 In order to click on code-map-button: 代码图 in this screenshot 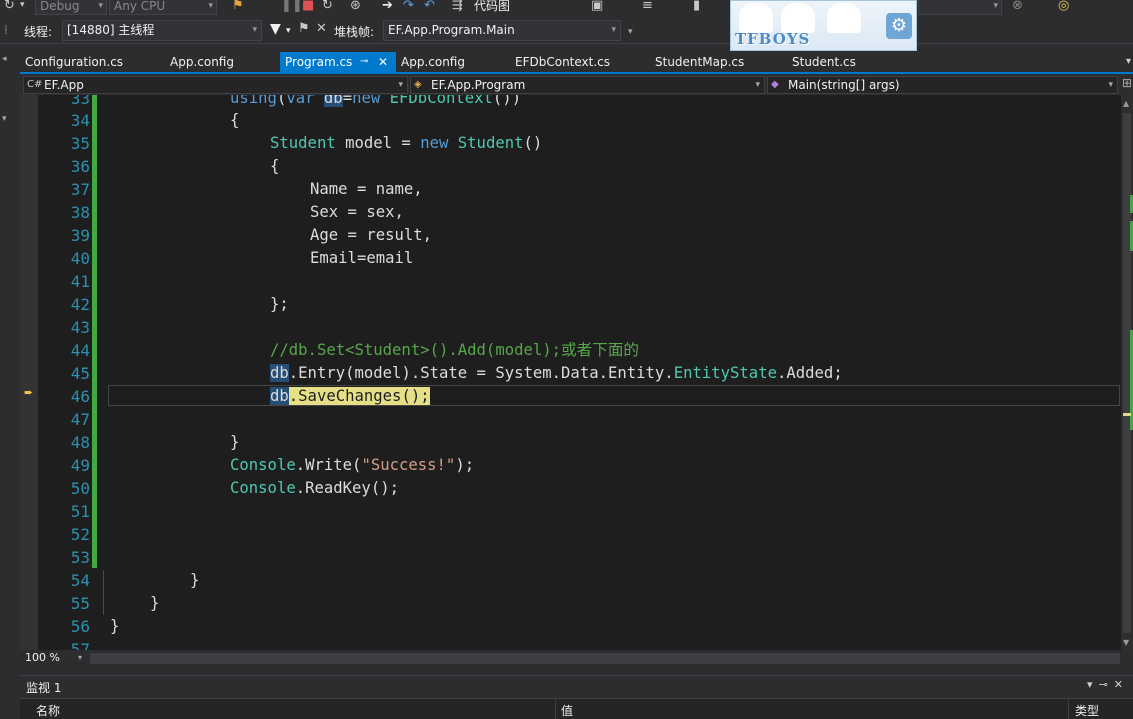, I will do `click(492, 7)`.